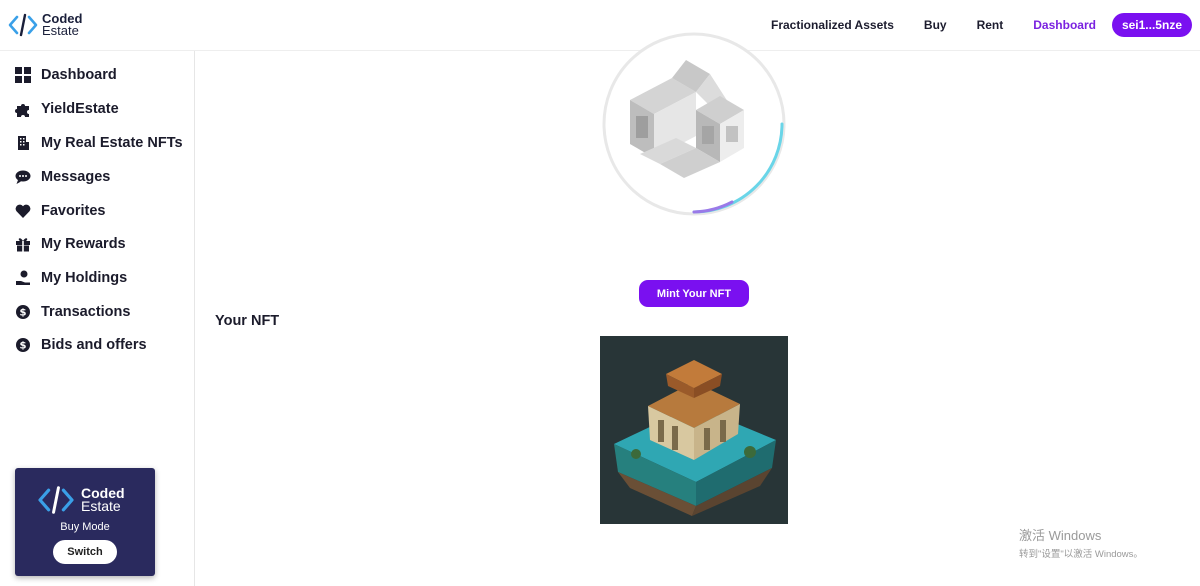  Describe the element at coordinates (94, 345) in the screenshot. I see `sidebar-item-label: Bids and offers` at that location.